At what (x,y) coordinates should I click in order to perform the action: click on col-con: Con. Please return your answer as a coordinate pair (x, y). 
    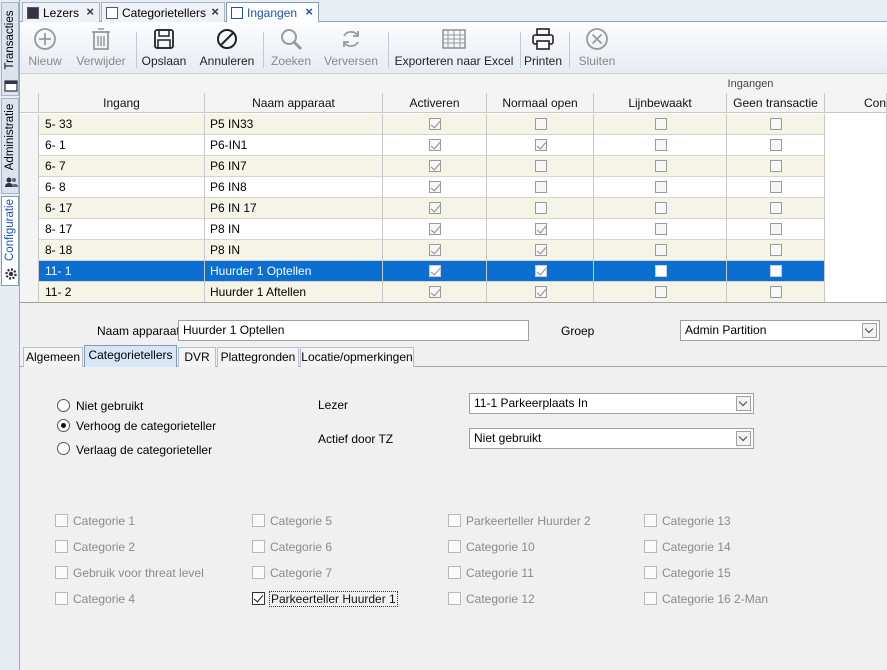
    Looking at the image, I should click on (856, 103).